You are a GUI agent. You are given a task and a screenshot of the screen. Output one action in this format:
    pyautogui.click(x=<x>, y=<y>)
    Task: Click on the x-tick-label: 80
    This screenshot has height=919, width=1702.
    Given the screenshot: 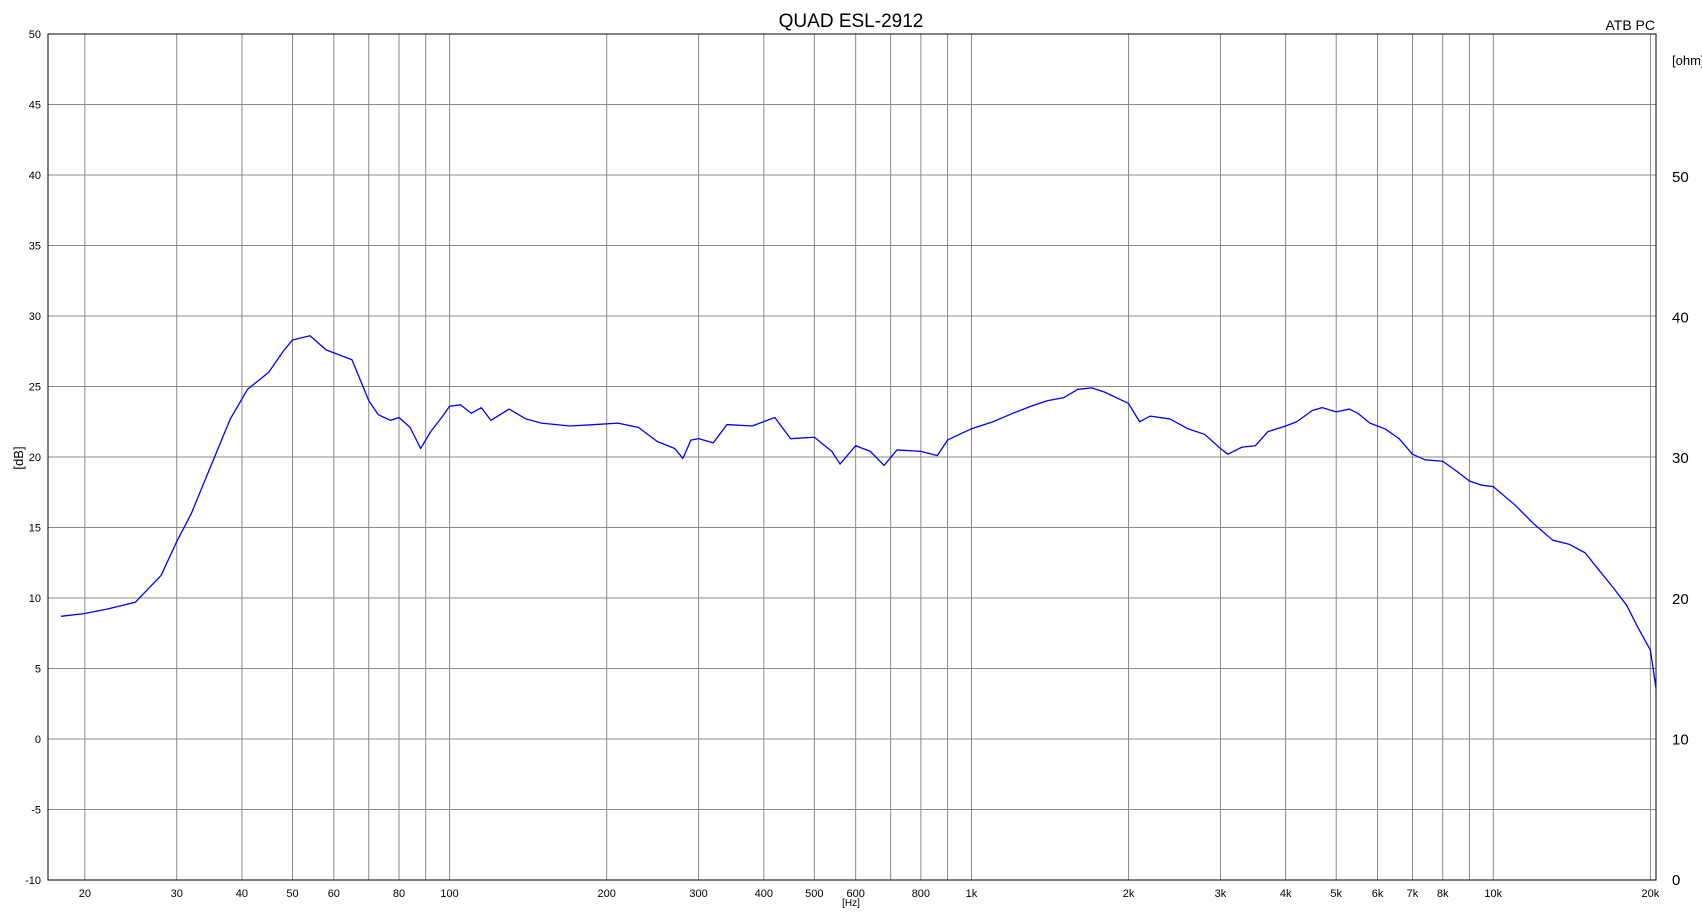 What is the action you would take?
    pyautogui.click(x=399, y=894)
    